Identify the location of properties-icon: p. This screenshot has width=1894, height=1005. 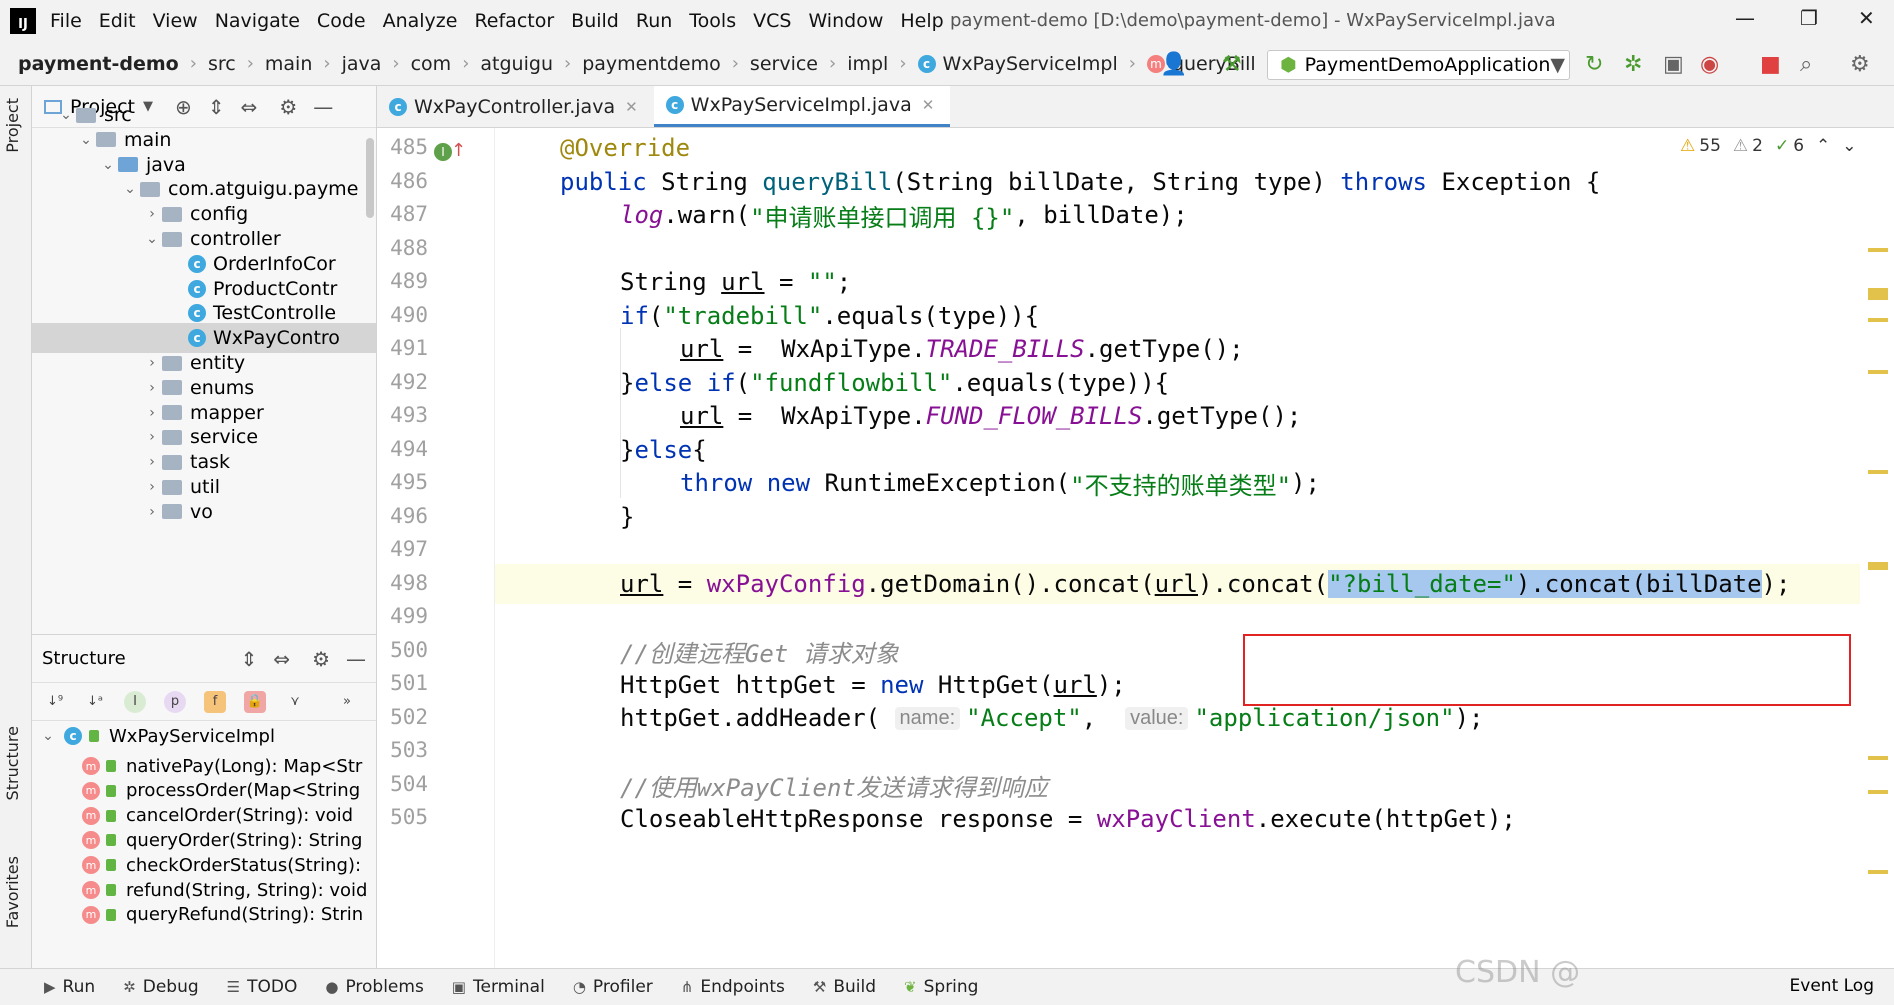
(175, 701).